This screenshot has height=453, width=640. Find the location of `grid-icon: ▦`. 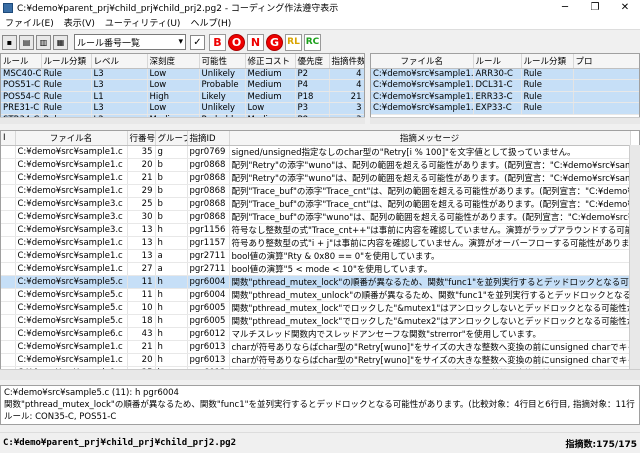

grid-icon: ▦ is located at coordinates (60, 42).